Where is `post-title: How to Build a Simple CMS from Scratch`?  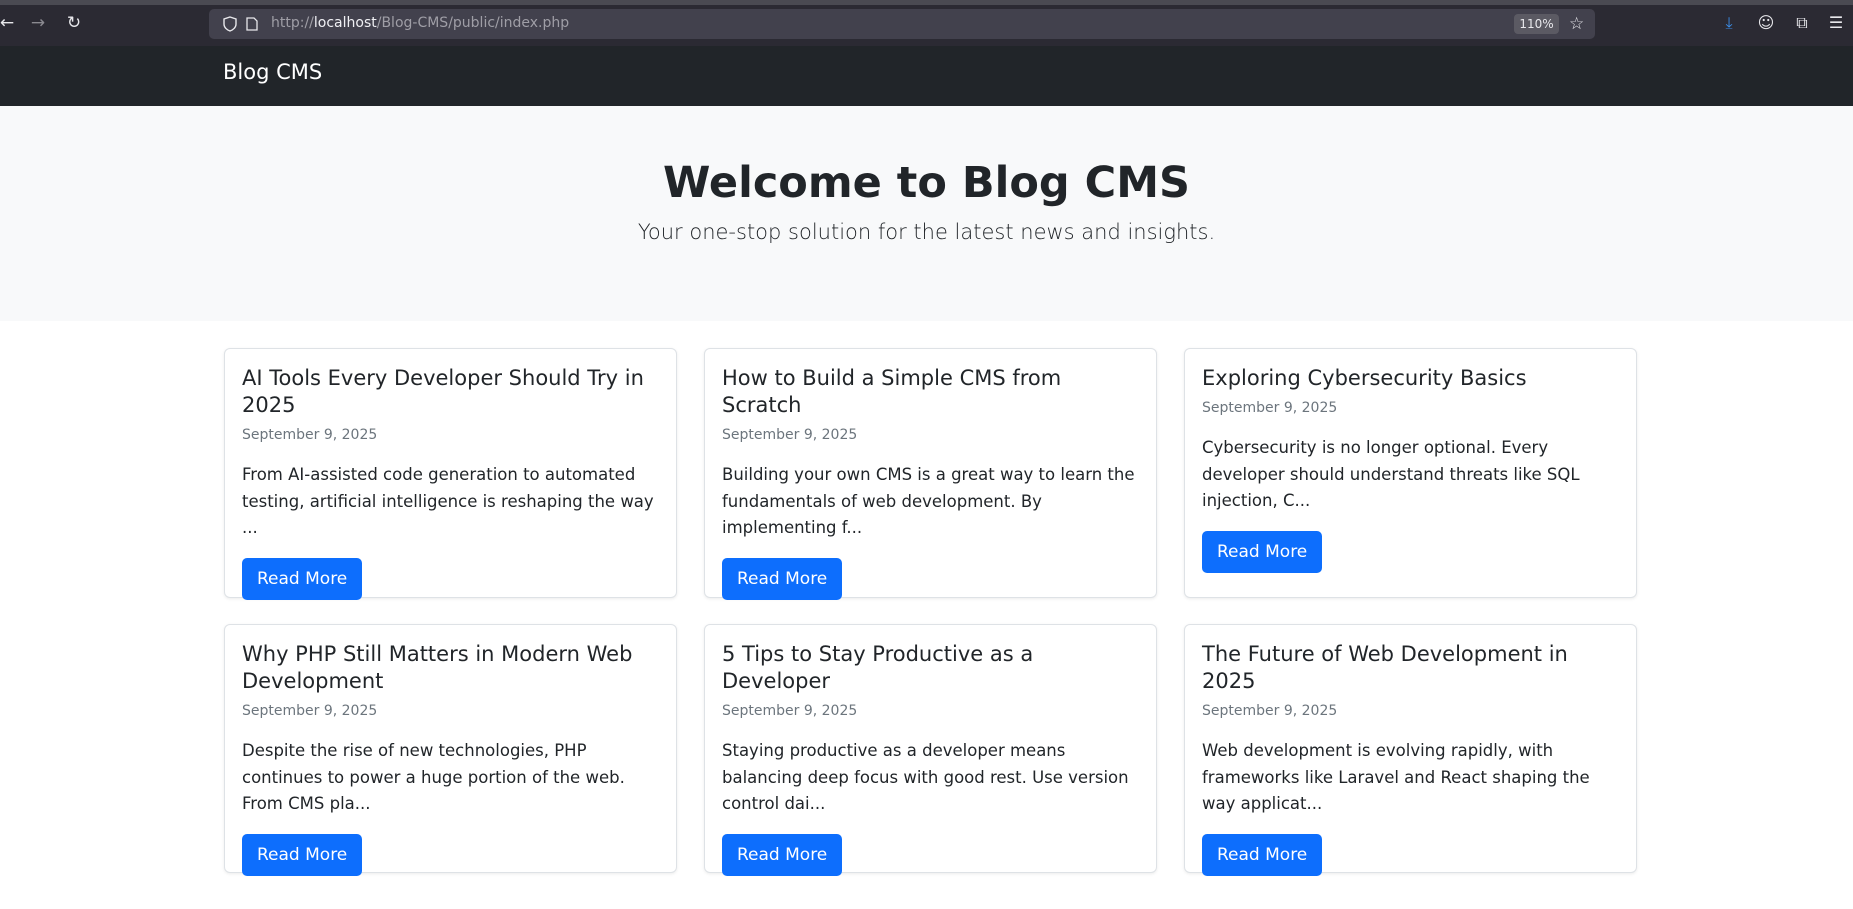 post-title: How to Build a Simple CMS from Scratch is located at coordinates (892, 391).